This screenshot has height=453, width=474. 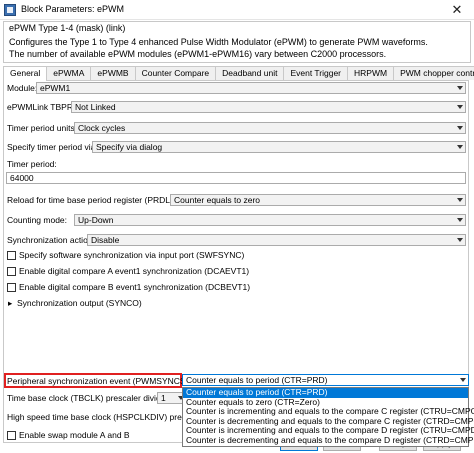 I want to click on pws-select: Counter equals to period (CTR=PRD), so click(x=325, y=380).